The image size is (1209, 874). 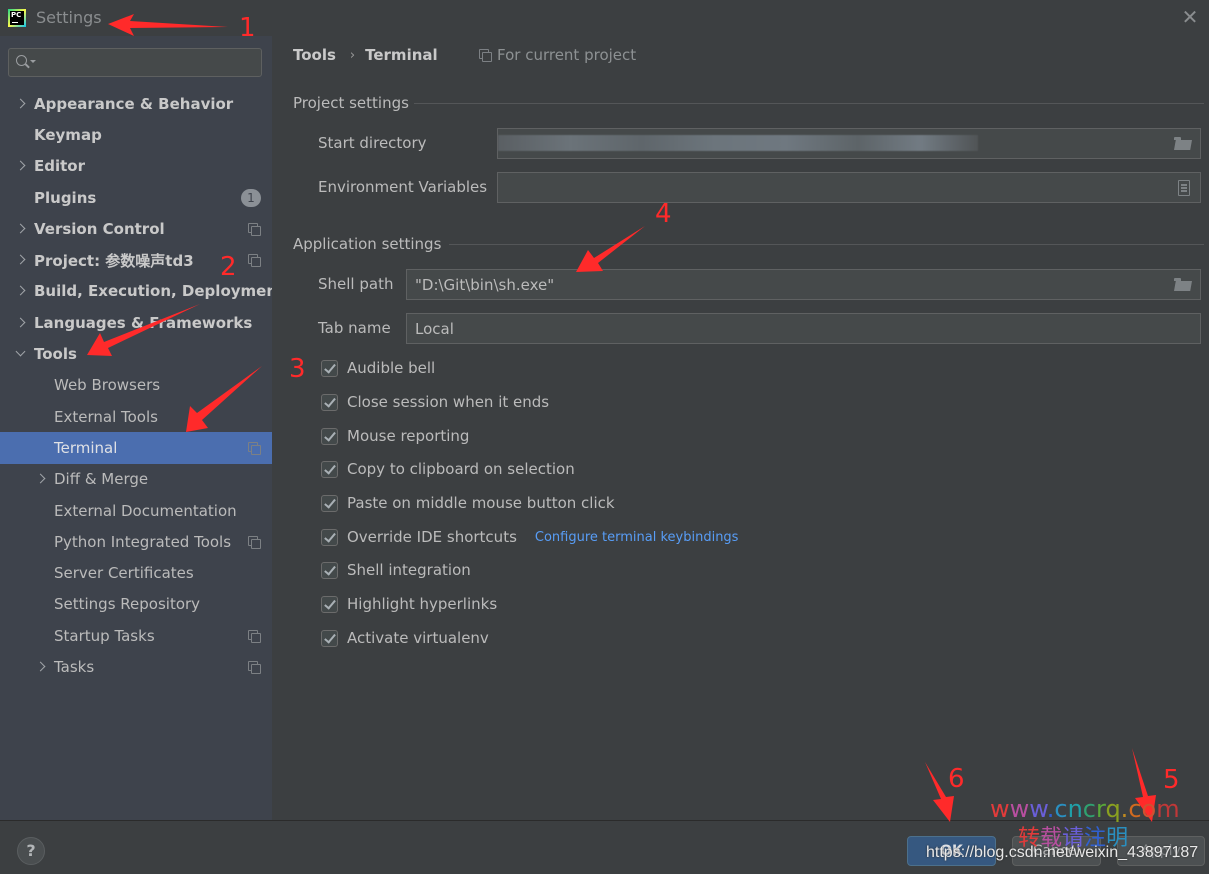 What do you see at coordinates (25, 63) in the screenshot?
I see `search-icon` at bounding box center [25, 63].